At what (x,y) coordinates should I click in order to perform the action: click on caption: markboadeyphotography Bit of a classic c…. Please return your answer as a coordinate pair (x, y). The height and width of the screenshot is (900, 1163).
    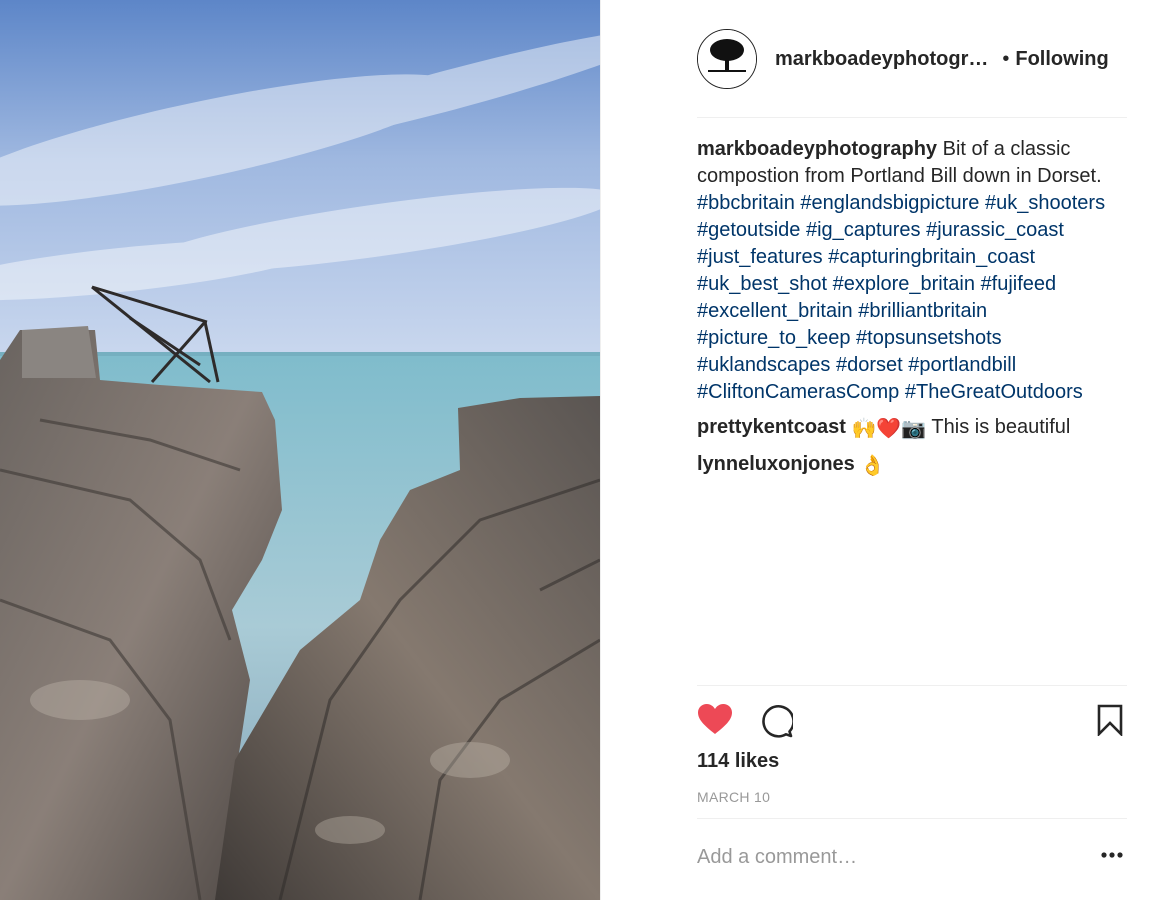
    Looking at the image, I should click on (912, 271).